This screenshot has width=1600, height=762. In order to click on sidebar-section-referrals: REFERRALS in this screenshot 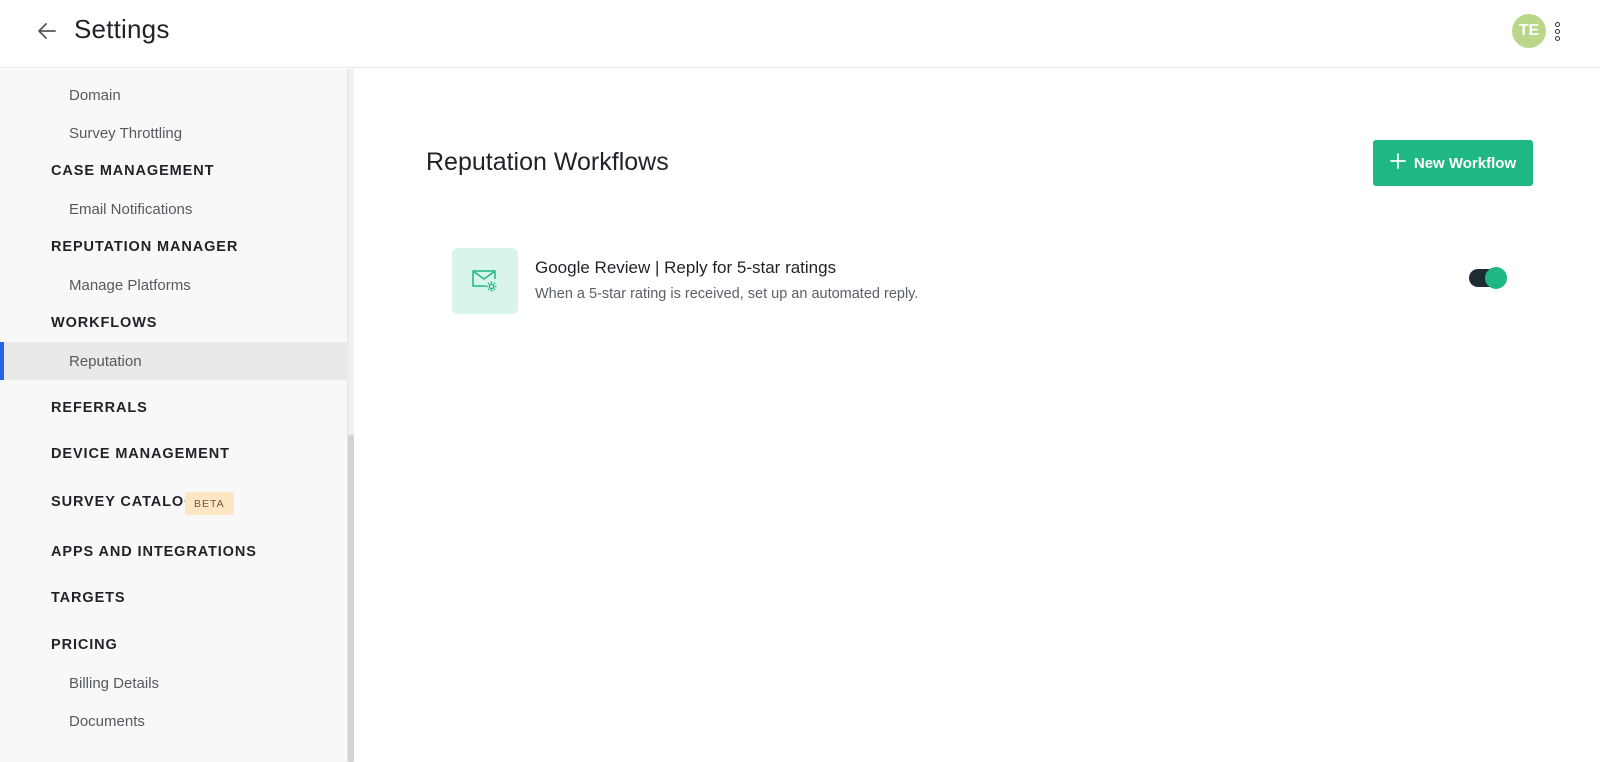, I will do `click(99, 408)`.